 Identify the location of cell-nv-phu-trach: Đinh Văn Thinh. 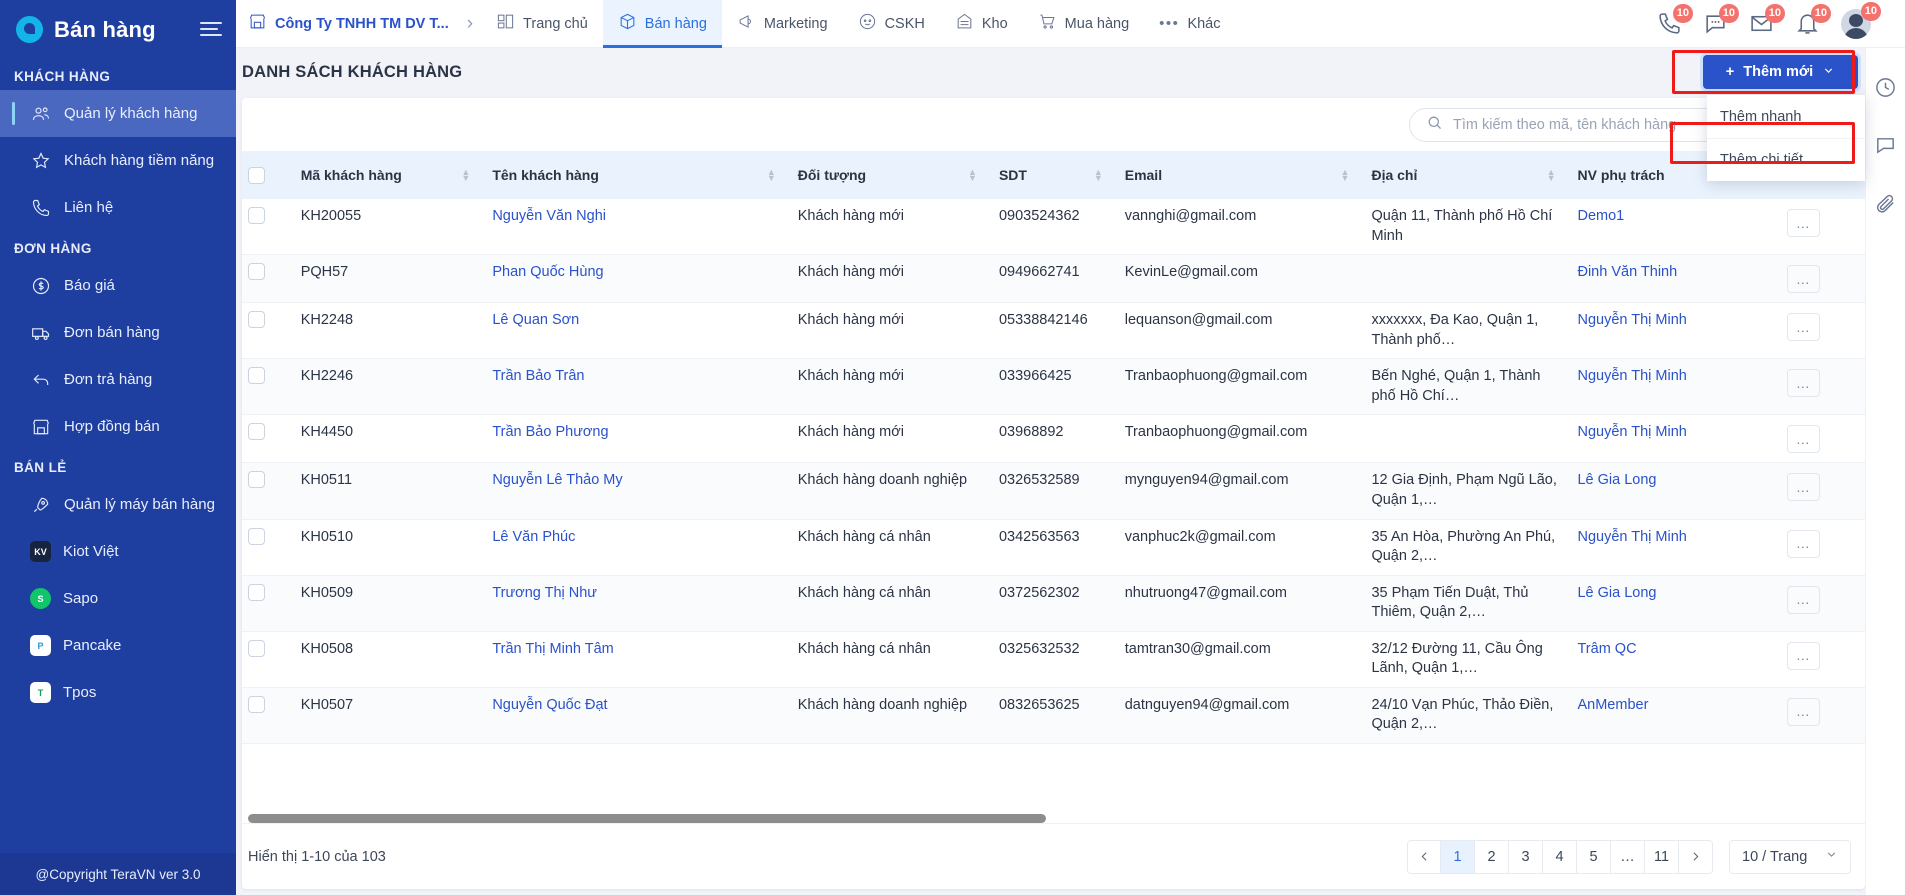
(1676, 279).